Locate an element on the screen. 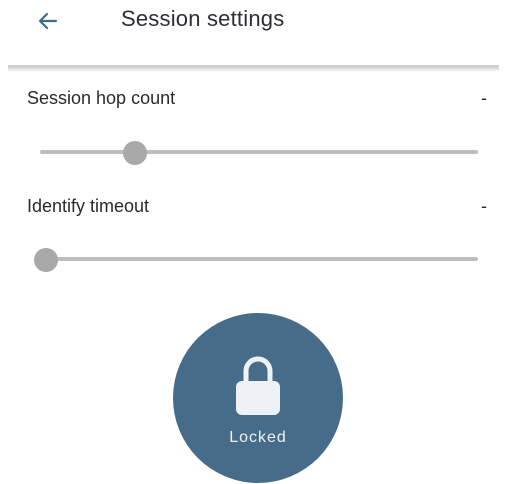  identify-timeout-slider is located at coordinates (256, 259).